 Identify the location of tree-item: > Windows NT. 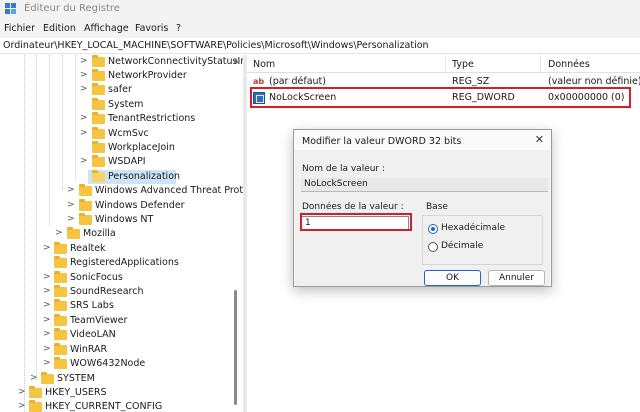
(116, 220).